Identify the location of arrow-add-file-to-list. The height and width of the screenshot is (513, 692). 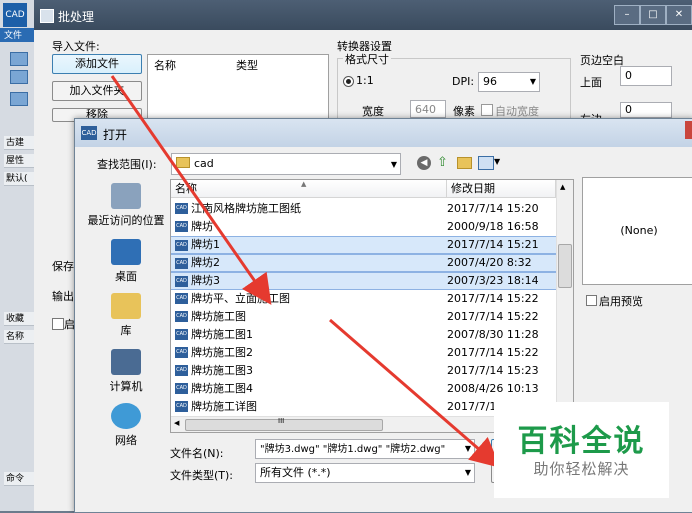
(191, 190).